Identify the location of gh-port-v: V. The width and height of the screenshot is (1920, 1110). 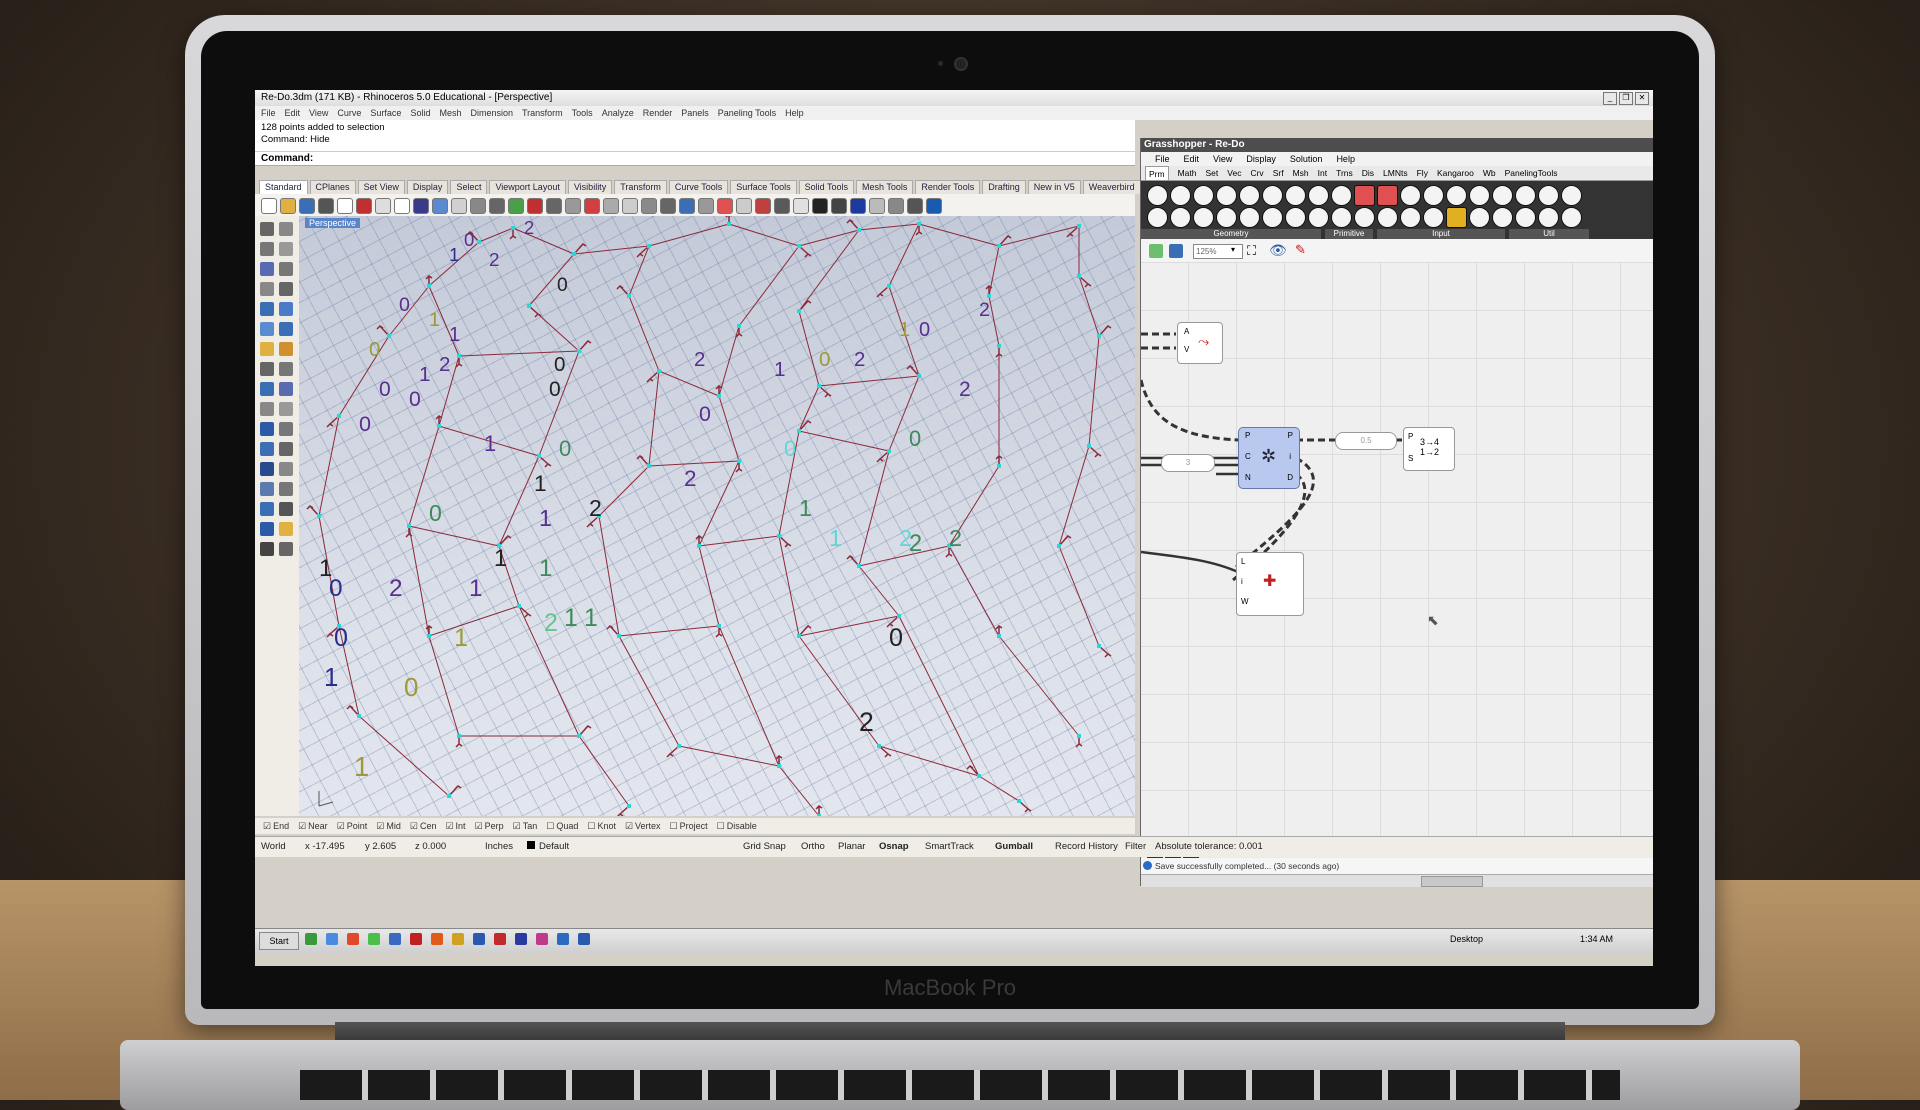
(1186, 349).